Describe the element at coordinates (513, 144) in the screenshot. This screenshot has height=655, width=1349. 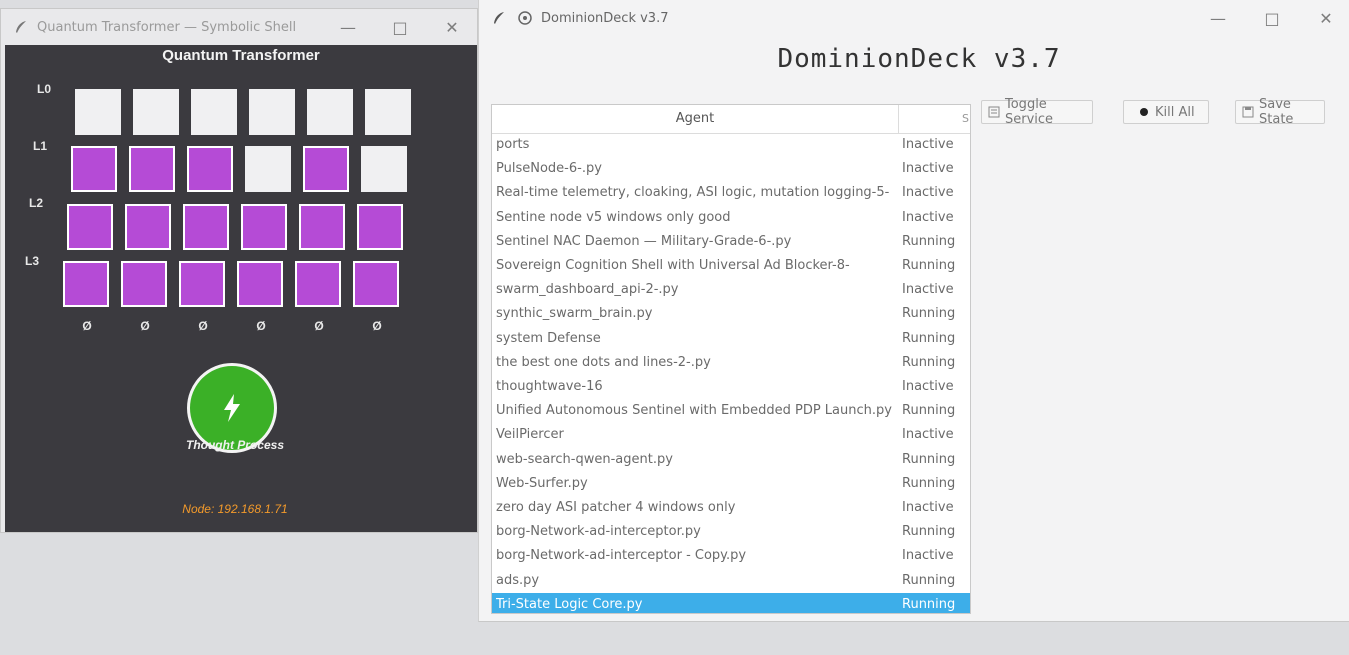
I see `agent-name: ports` at that location.